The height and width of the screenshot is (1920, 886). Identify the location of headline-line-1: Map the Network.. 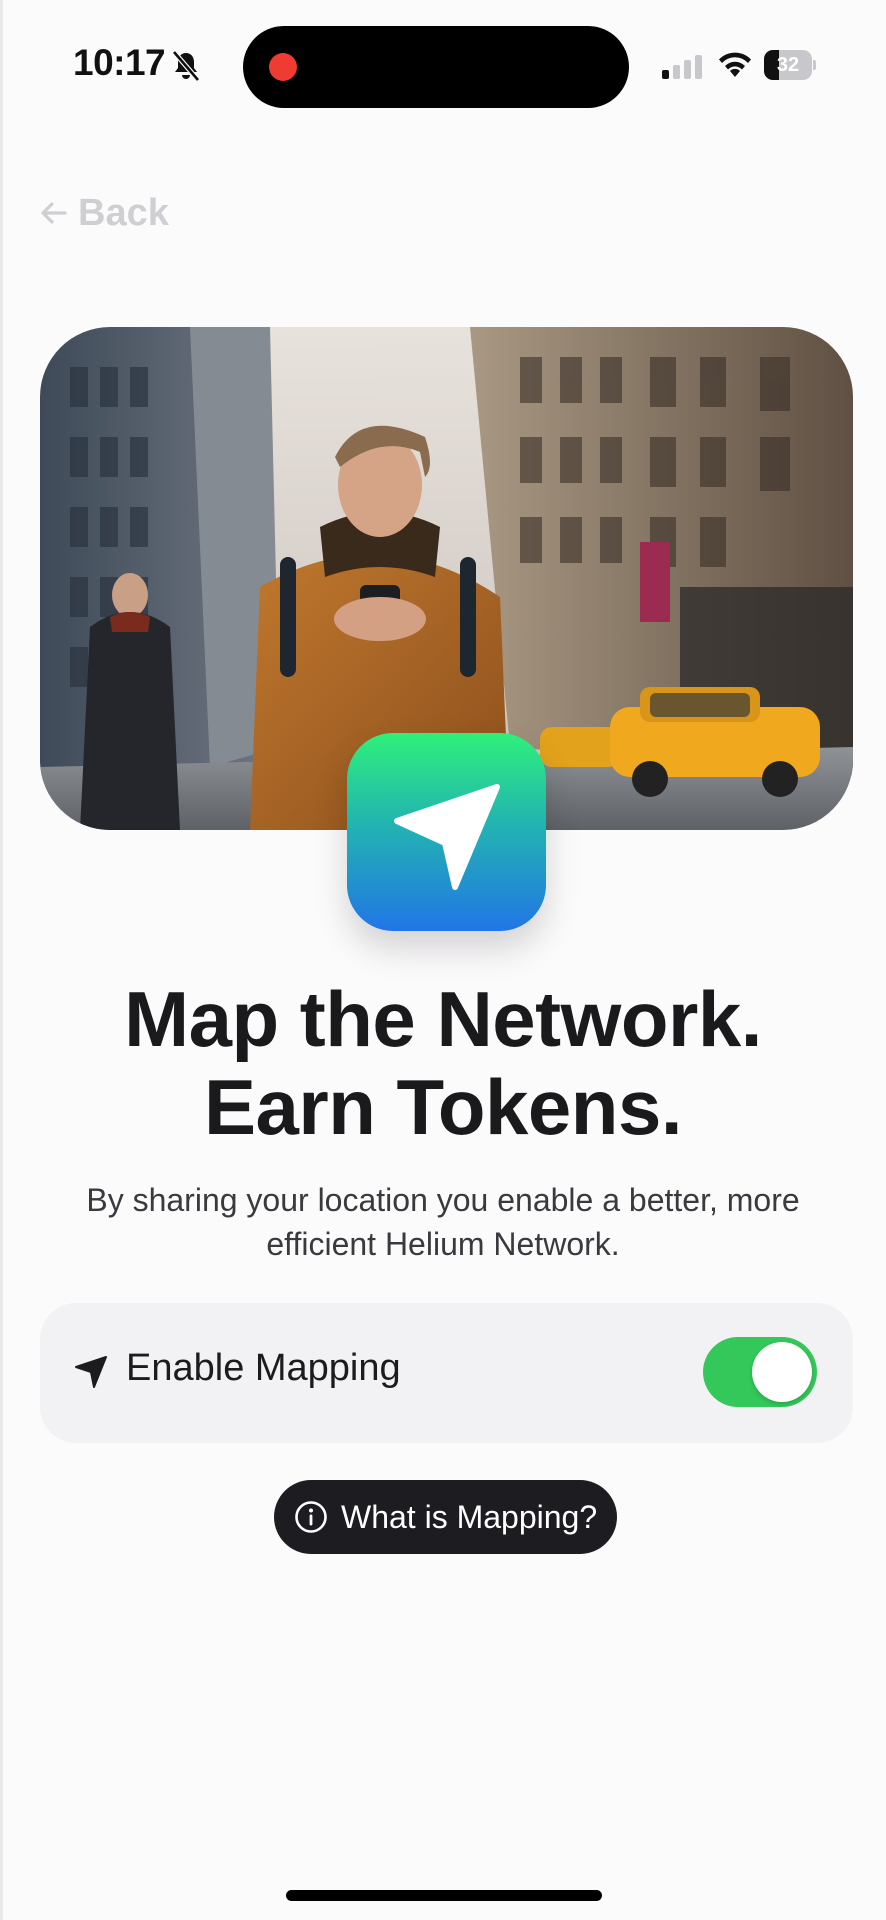
(443, 1019).